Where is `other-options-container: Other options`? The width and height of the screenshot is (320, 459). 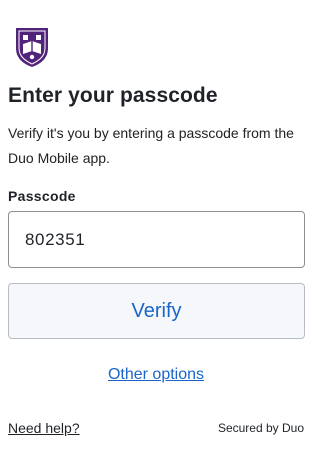
other-options-container: Other options is located at coordinates (156, 375).